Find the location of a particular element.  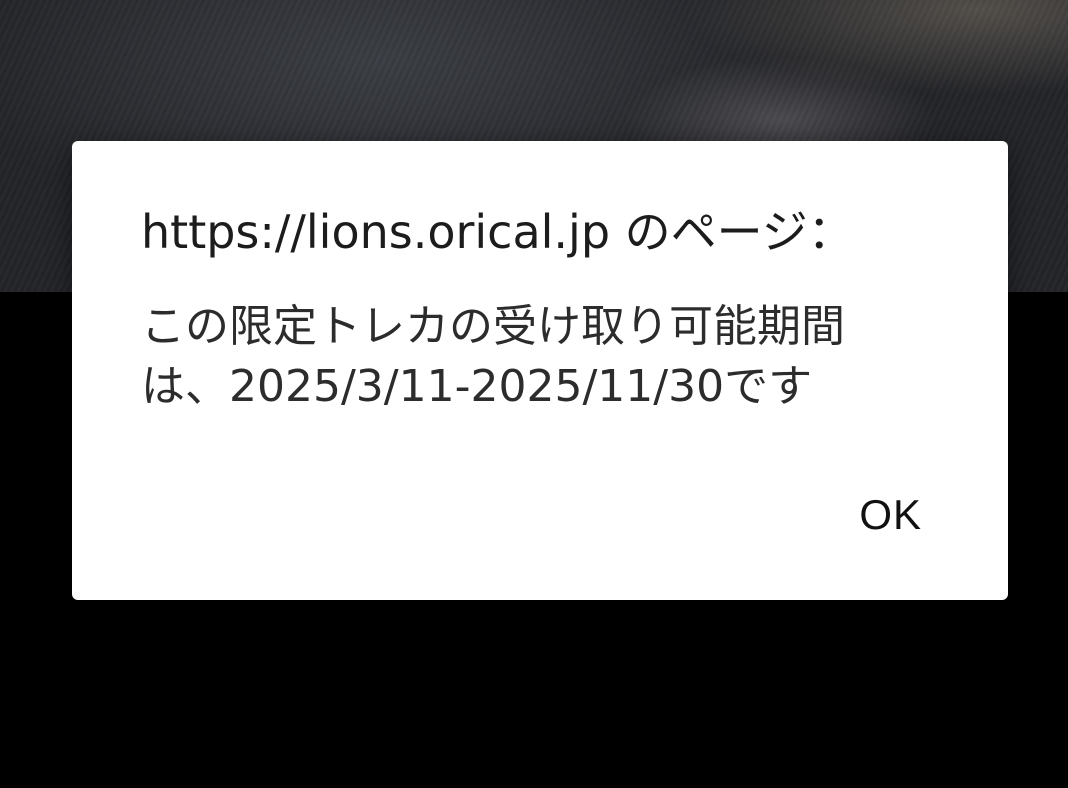

dialog-title: https://lions.orical.jp のページ： is located at coordinates (497, 232).